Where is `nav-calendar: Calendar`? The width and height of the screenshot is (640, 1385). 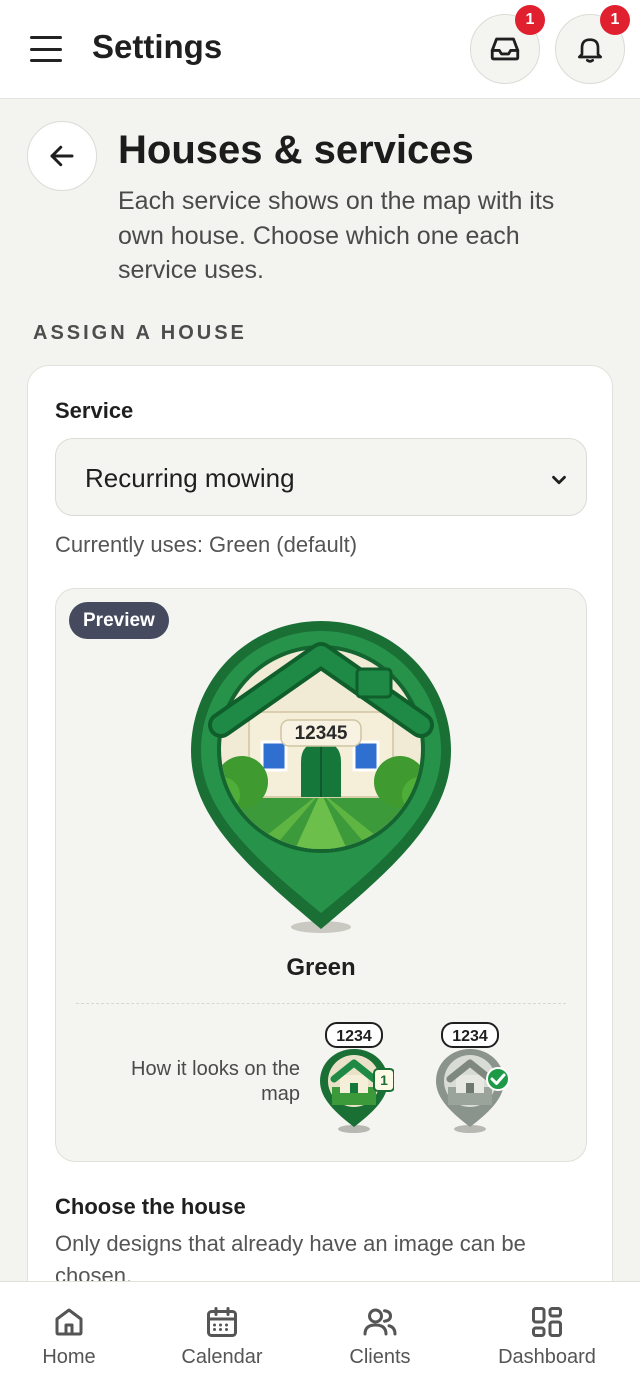 nav-calendar: Calendar is located at coordinates (222, 1333).